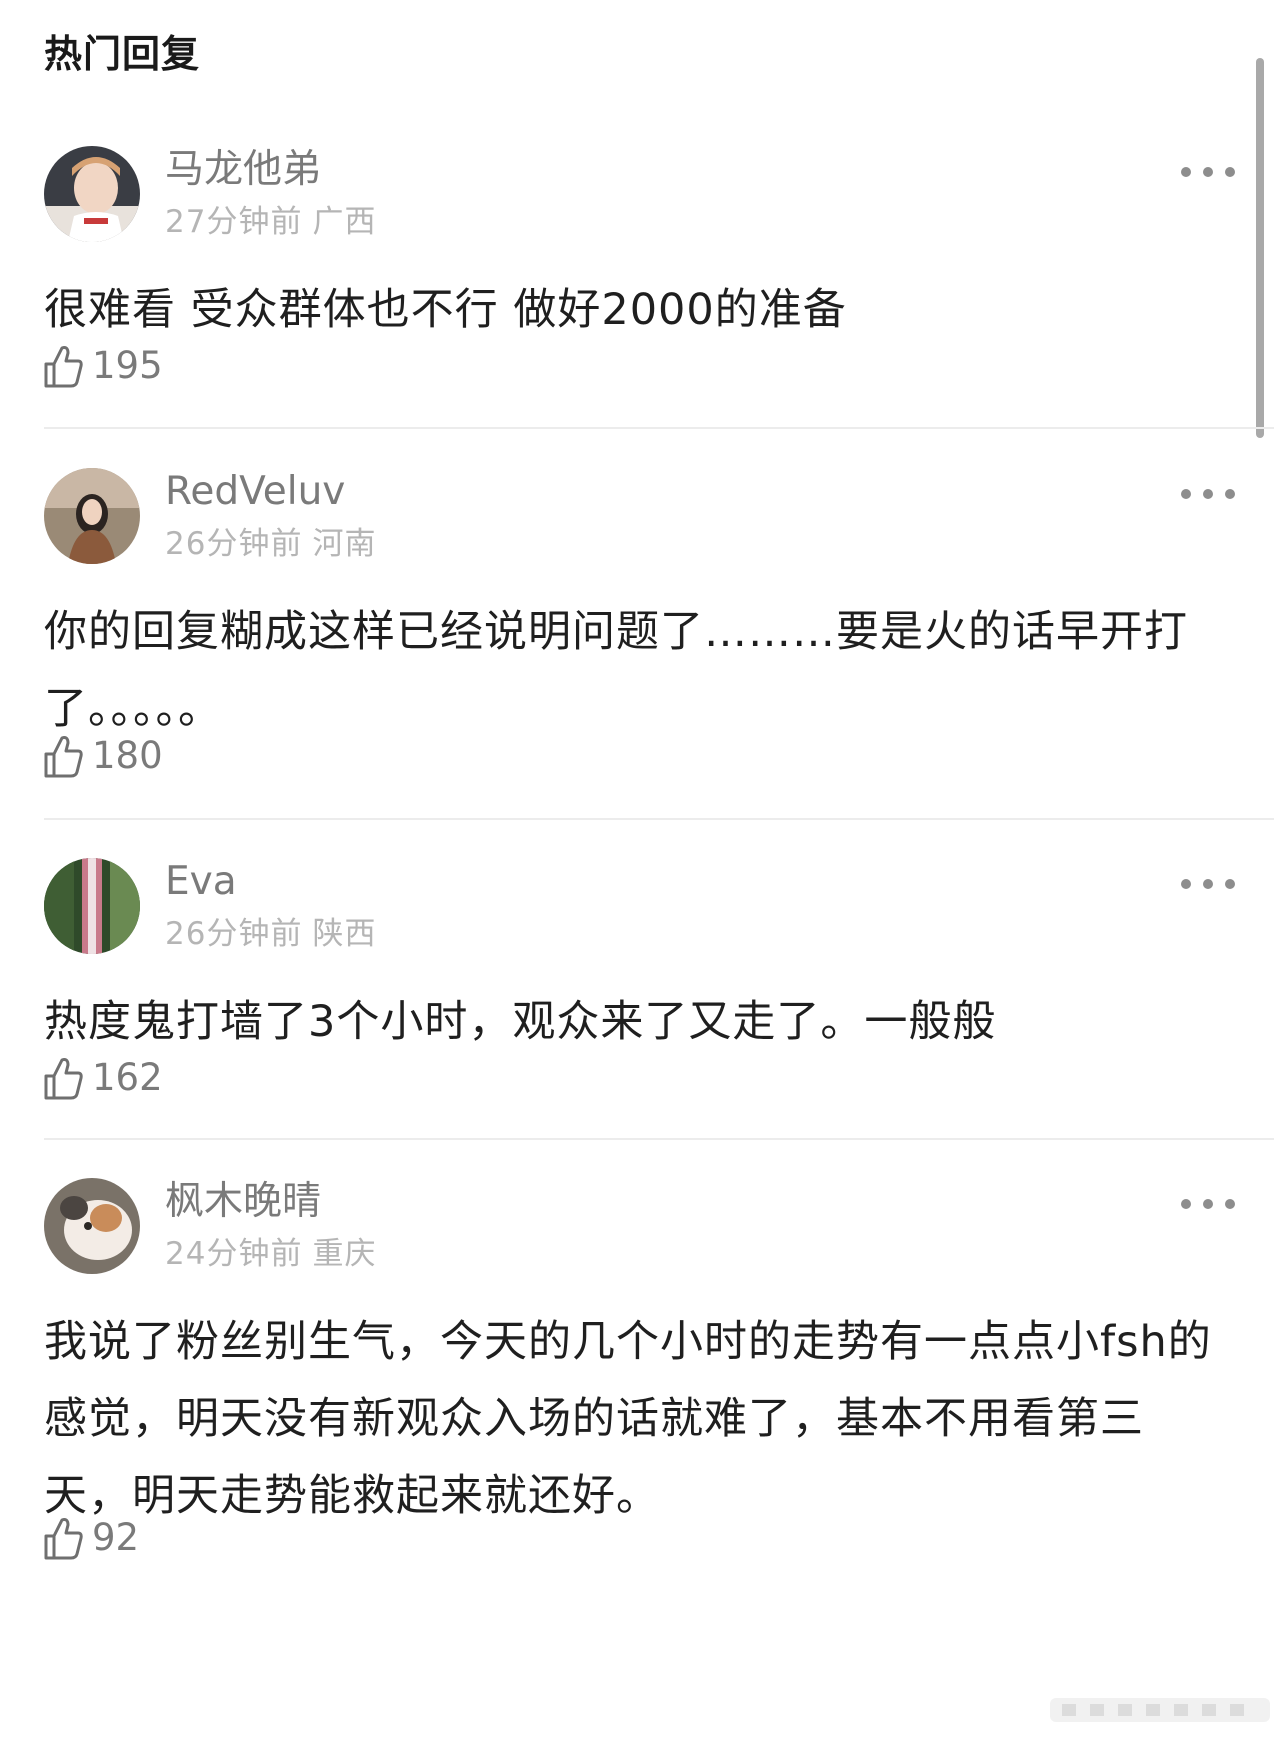 The image size is (1284, 1746). I want to click on username: Eva, so click(201, 882).